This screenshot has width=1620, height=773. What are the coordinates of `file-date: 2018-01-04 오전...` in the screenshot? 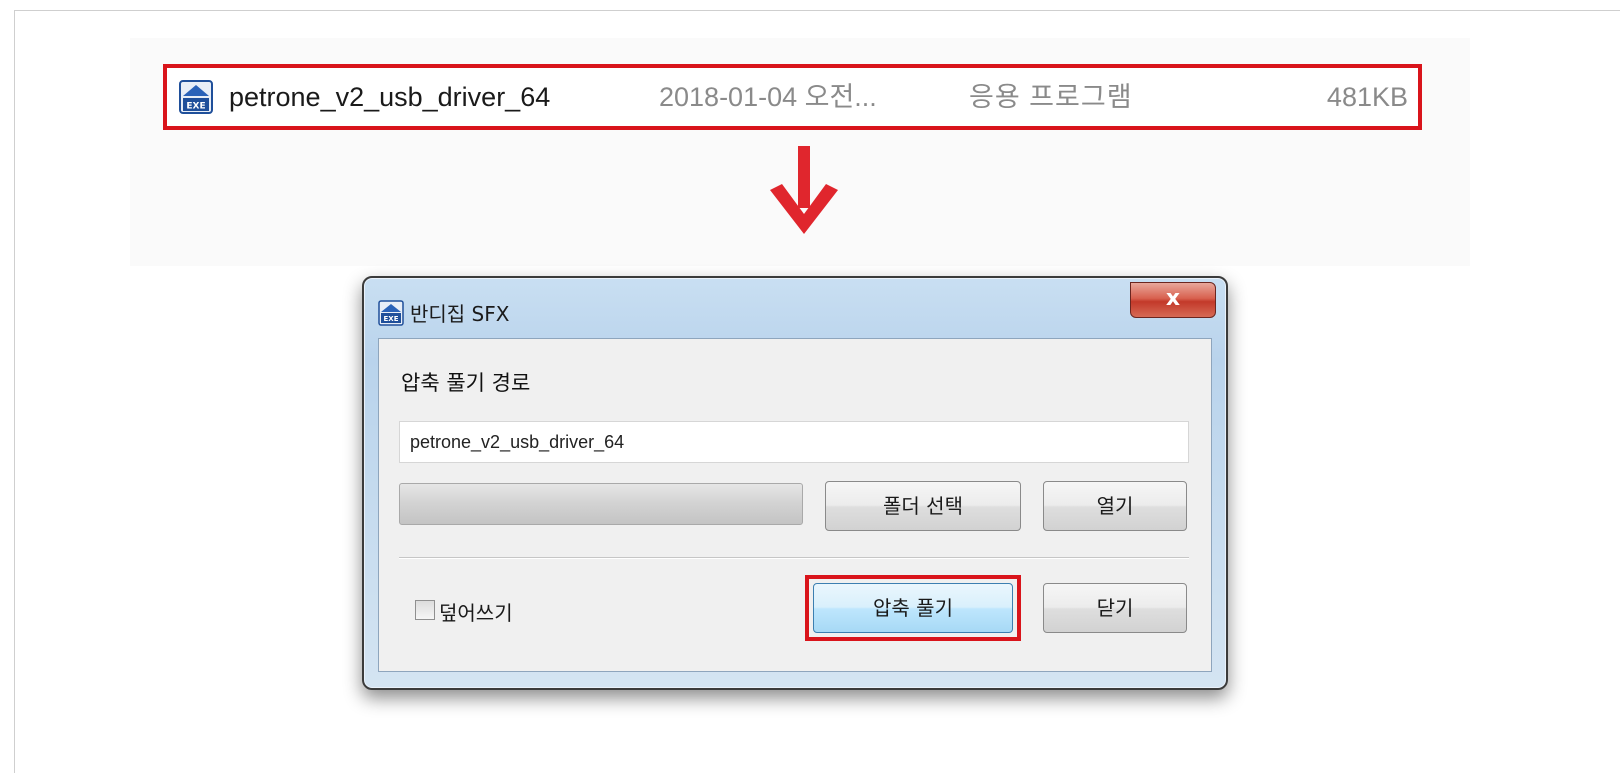 It's located at (768, 97).